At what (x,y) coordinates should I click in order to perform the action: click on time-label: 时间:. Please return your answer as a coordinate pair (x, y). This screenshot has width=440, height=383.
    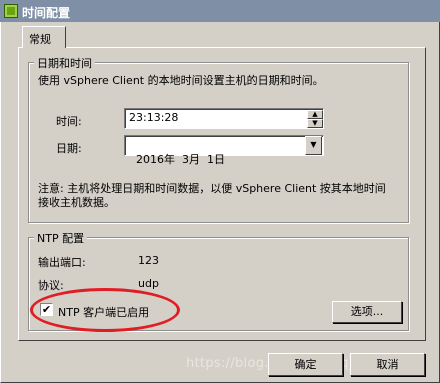
    Looking at the image, I should click on (69, 121).